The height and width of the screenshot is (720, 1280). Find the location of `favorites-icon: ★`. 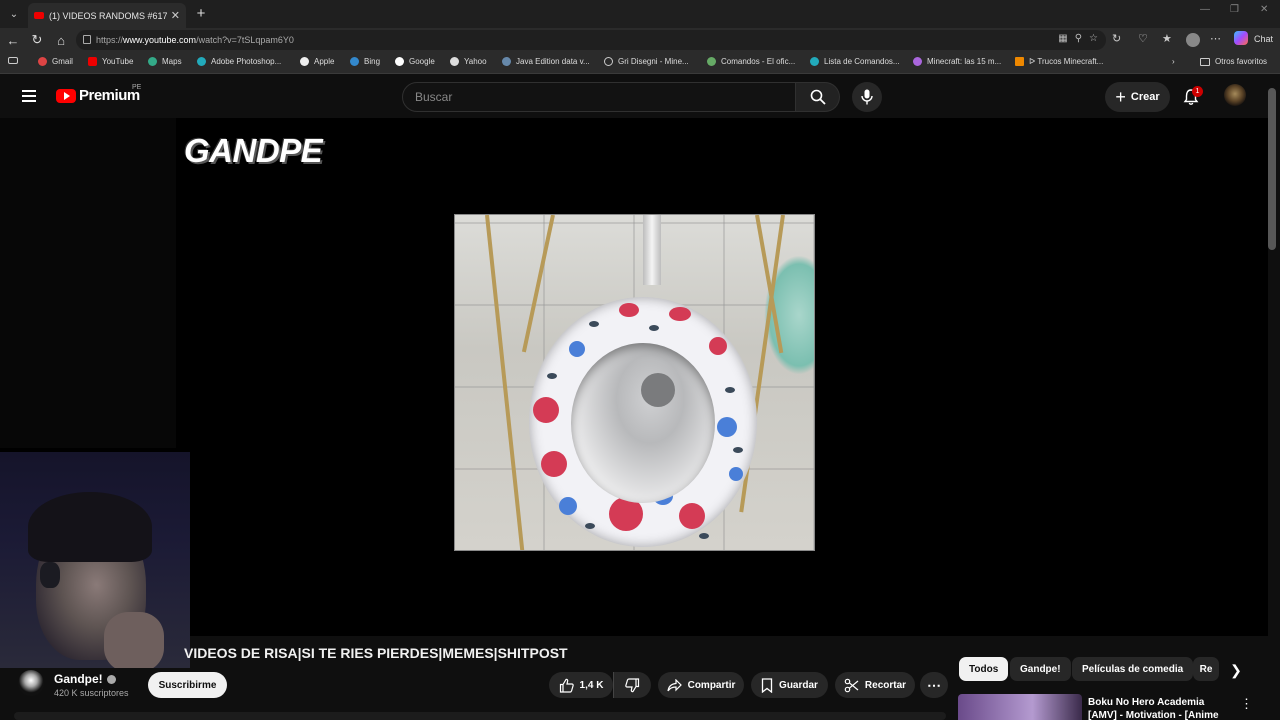

favorites-icon: ★ is located at coordinates (1167, 38).